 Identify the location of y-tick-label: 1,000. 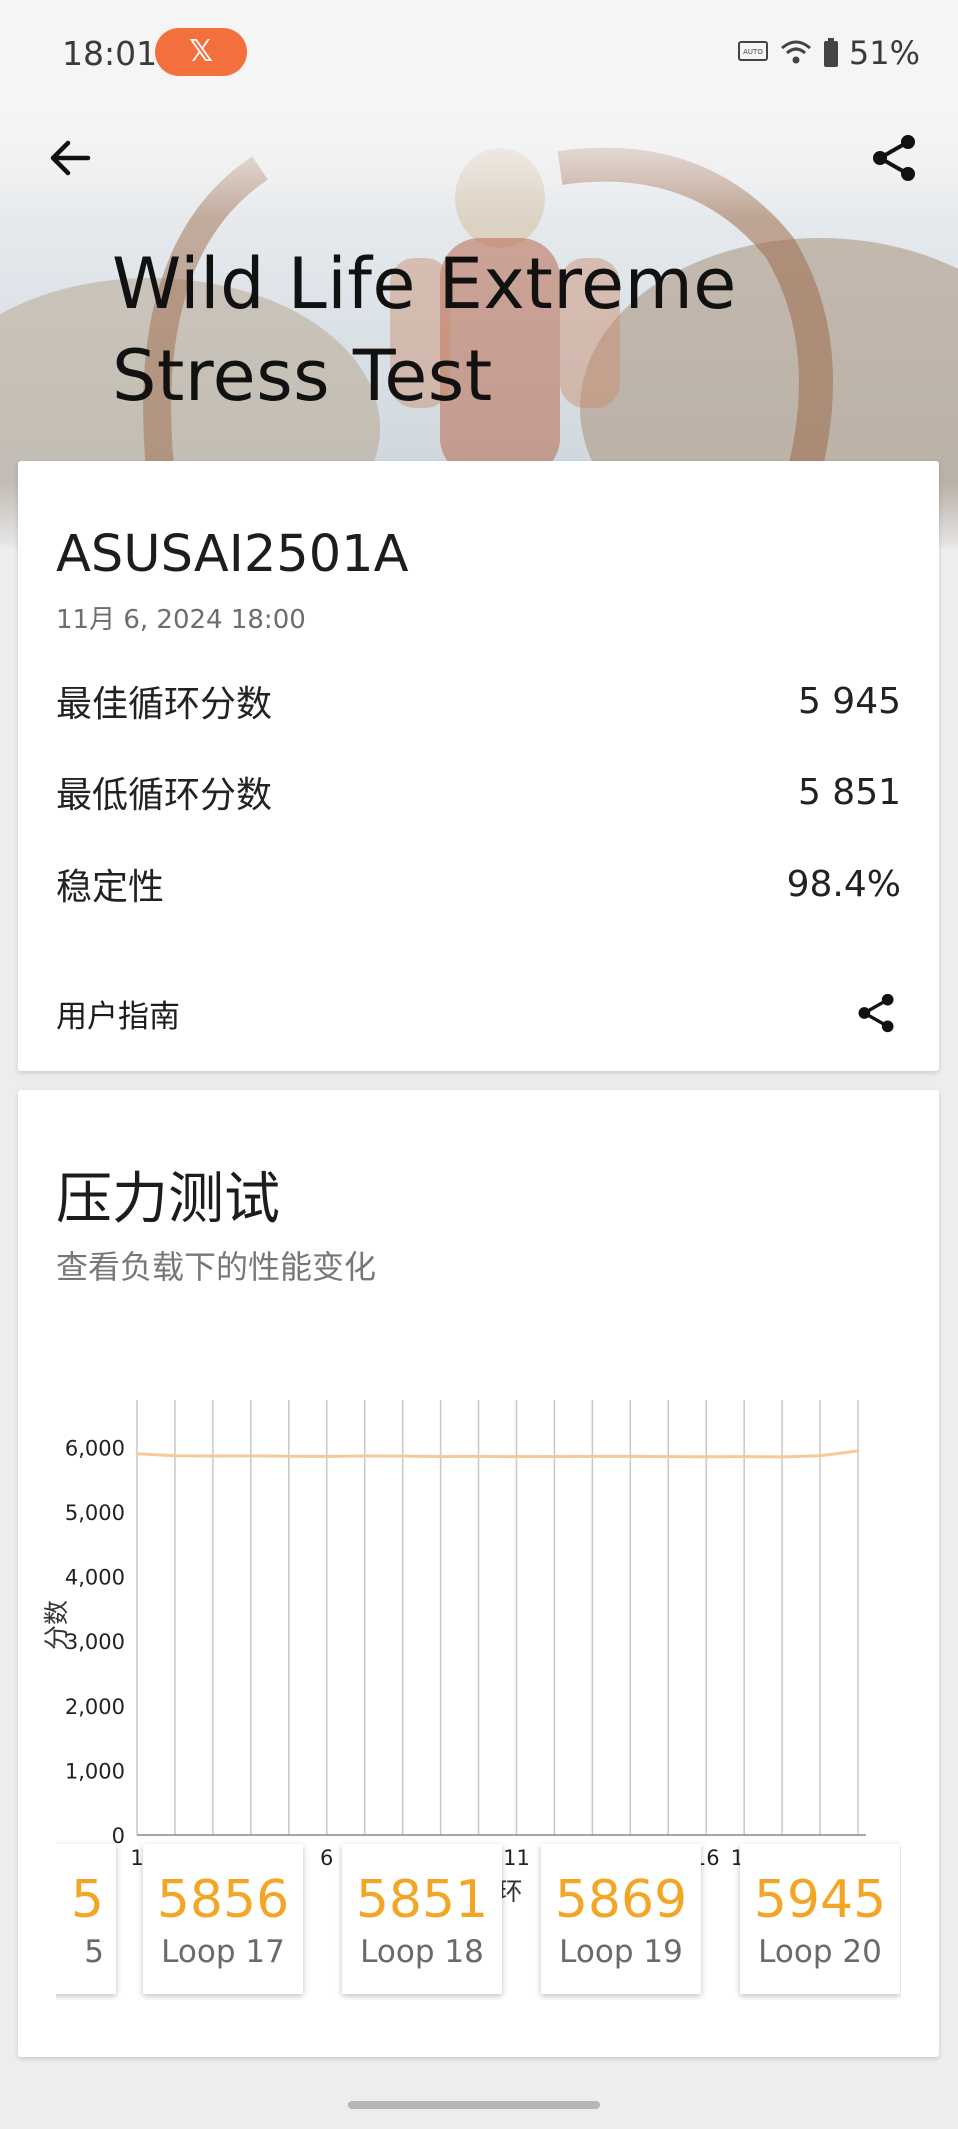
(95, 1771).